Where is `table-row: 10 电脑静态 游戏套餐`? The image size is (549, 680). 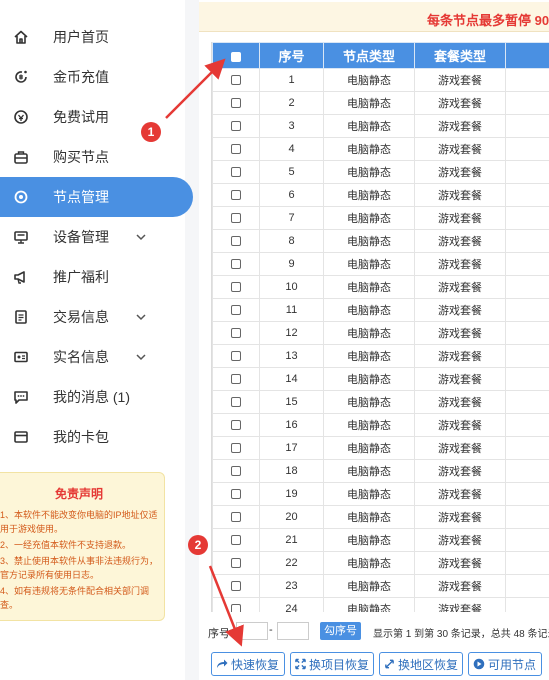
table-row: 10 电脑静态 游戏套餐 is located at coordinates (380, 287).